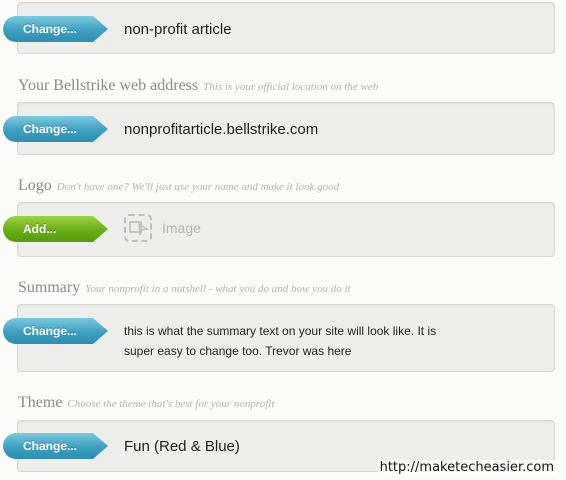  What do you see at coordinates (138, 228) in the screenshot?
I see `image-icon` at bounding box center [138, 228].